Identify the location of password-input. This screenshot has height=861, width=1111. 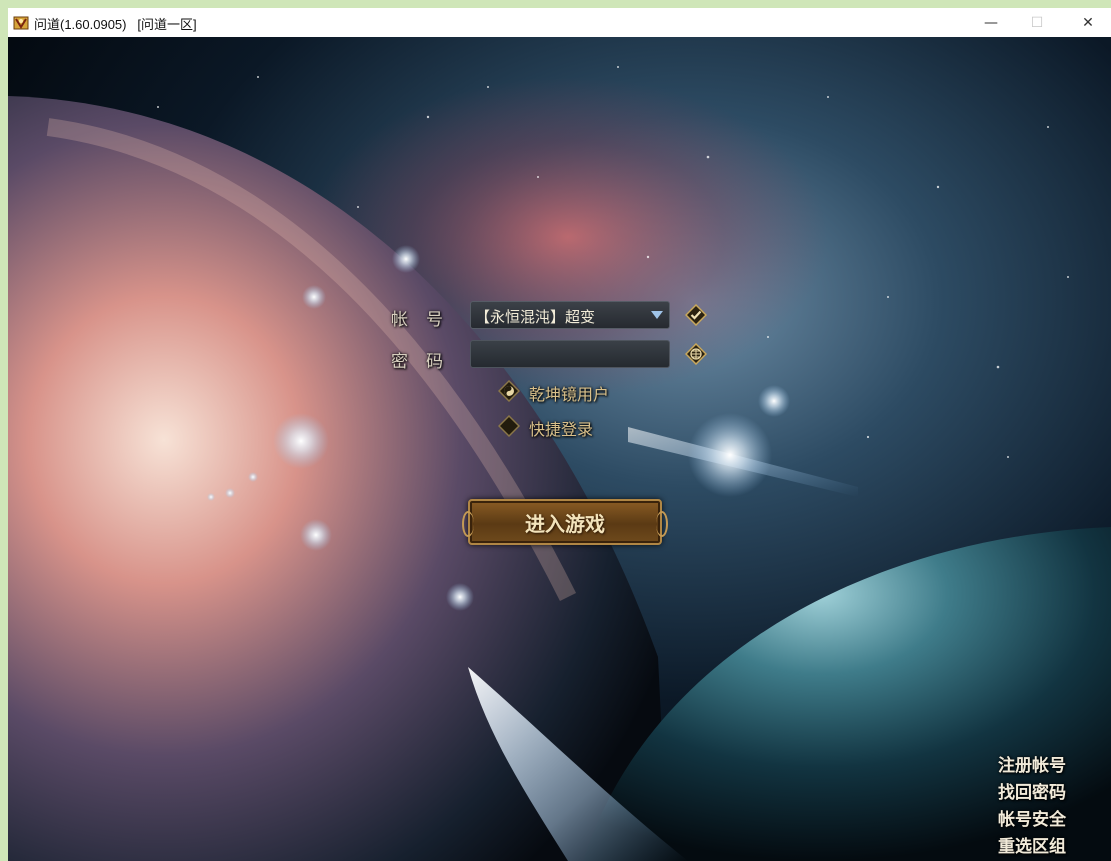
(570, 354).